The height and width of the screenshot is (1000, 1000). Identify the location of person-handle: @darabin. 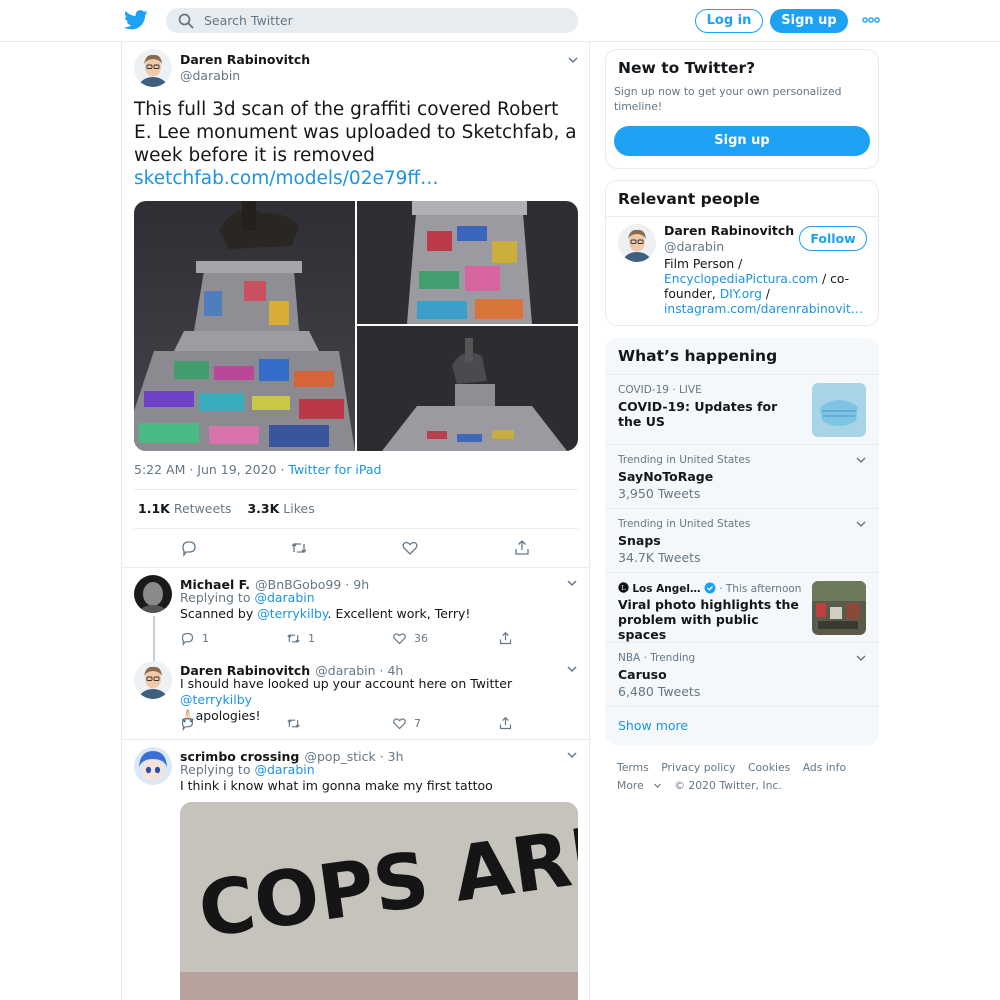
(694, 246).